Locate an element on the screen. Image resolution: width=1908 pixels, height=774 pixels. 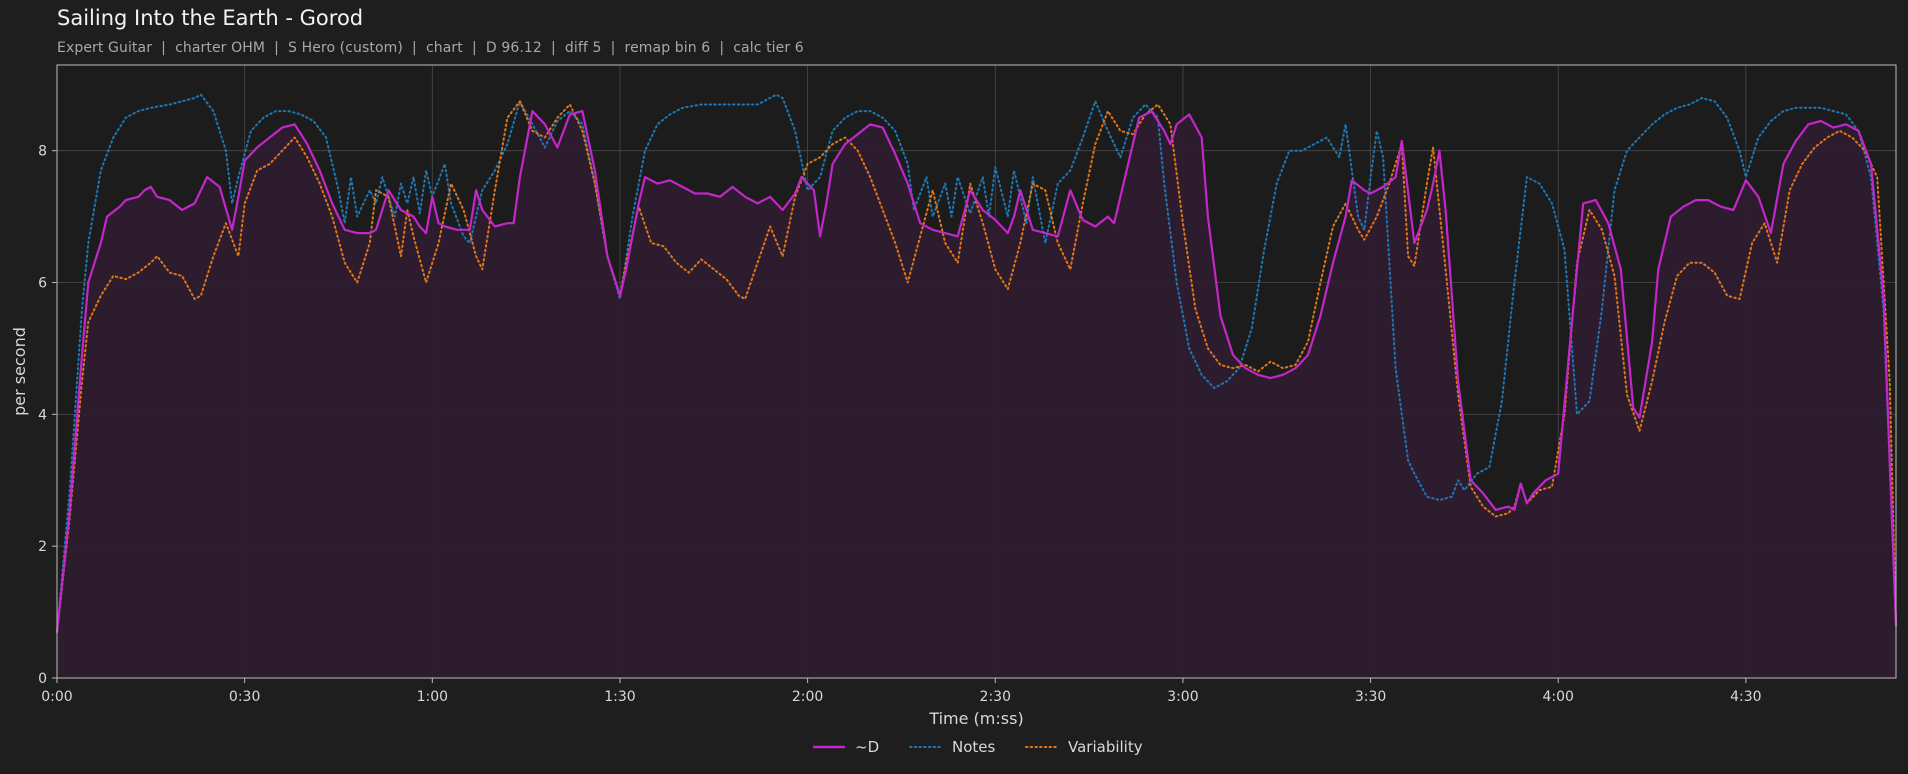
x-tick-label: 1:30 is located at coordinates (619, 697).